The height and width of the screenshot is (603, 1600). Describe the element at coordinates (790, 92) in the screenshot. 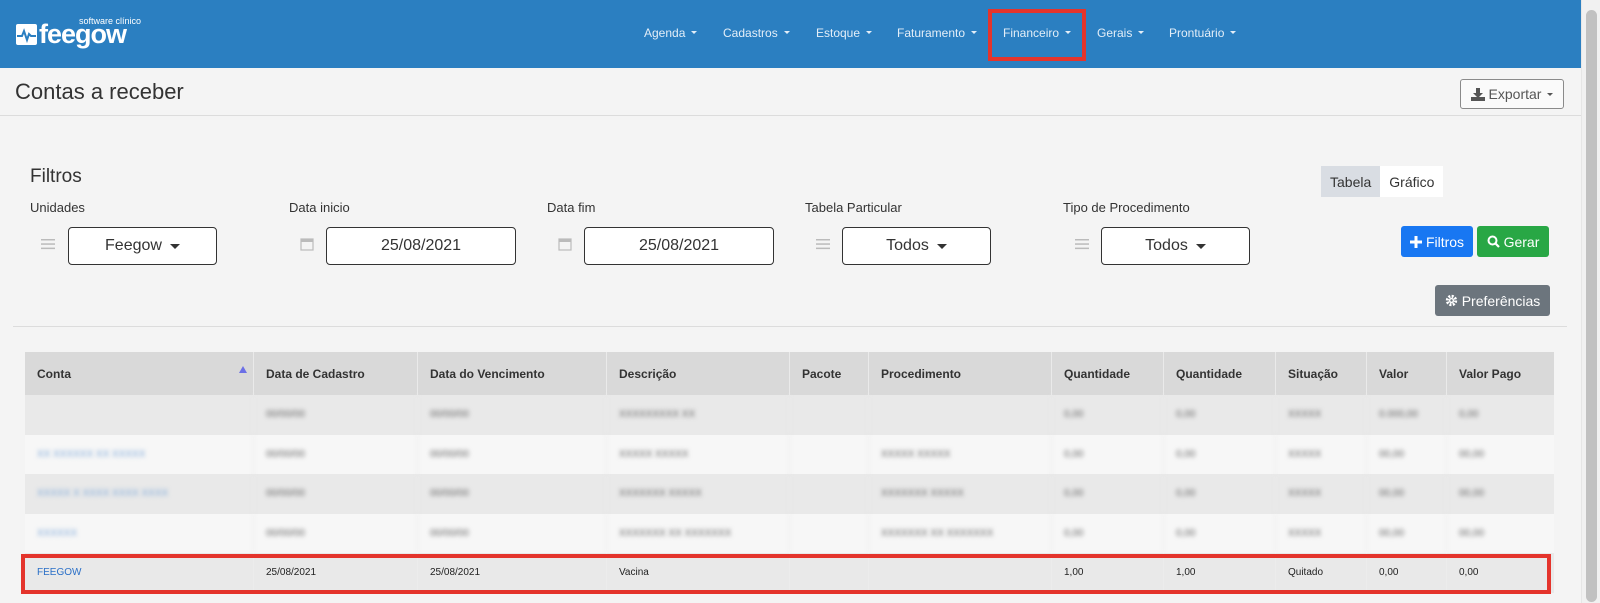

I see `page-header: Contas a receber Exportar` at that location.